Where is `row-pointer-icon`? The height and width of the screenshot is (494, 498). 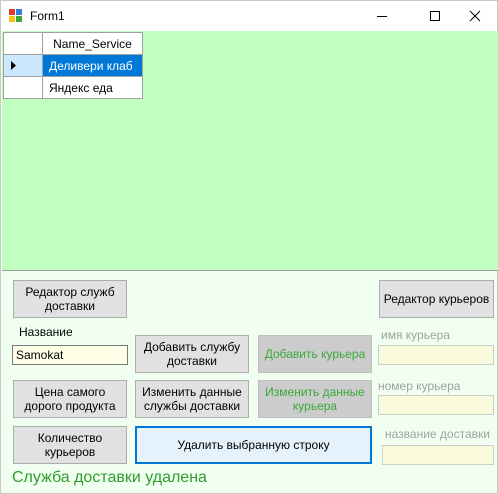 row-pointer-icon is located at coordinates (13, 65).